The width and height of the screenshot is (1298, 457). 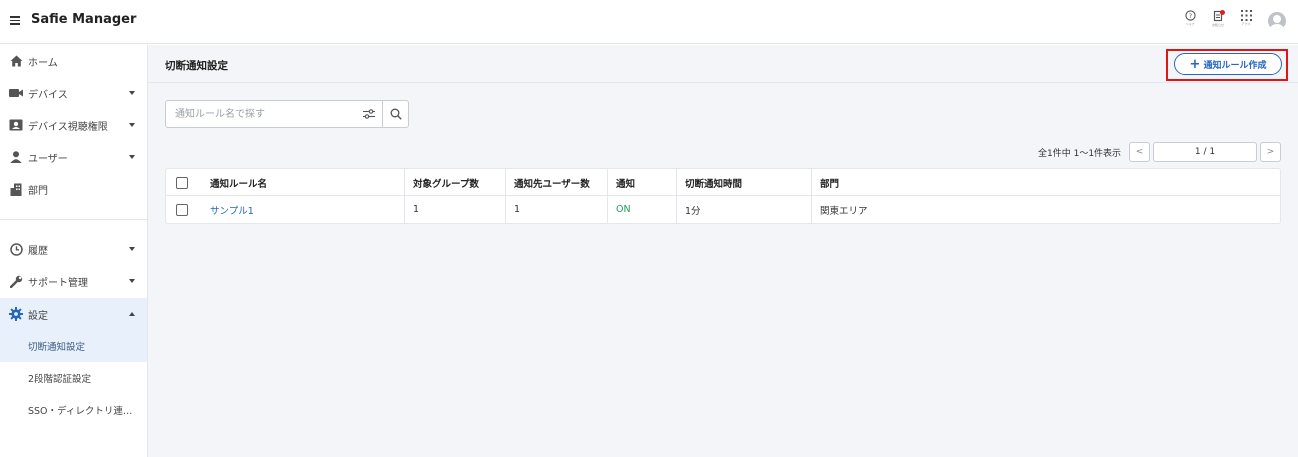 What do you see at coordinates (38, 191) in the screenshot?
I see `sidebar-item-label: 部門` at bounding box center [38, 191].